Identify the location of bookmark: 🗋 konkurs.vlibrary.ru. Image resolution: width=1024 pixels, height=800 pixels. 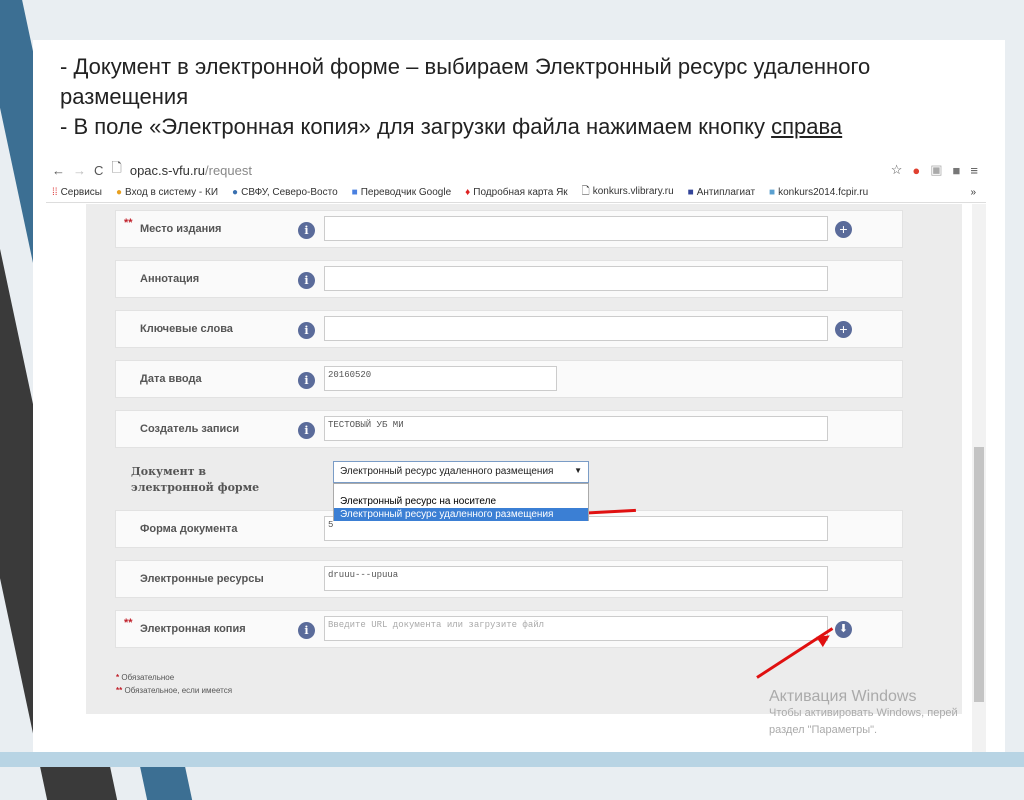
(628, 192).